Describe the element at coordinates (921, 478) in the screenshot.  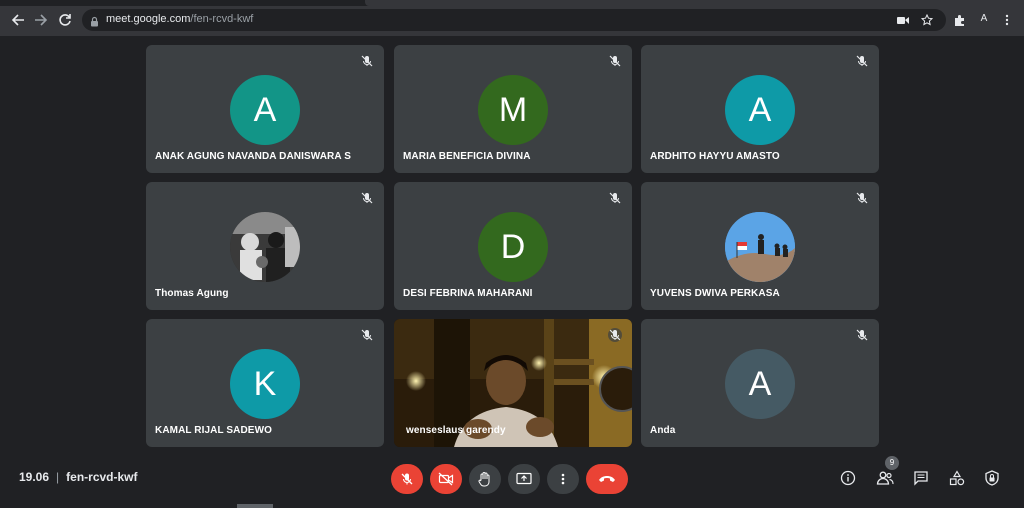
I see `chat-icon` at that location.